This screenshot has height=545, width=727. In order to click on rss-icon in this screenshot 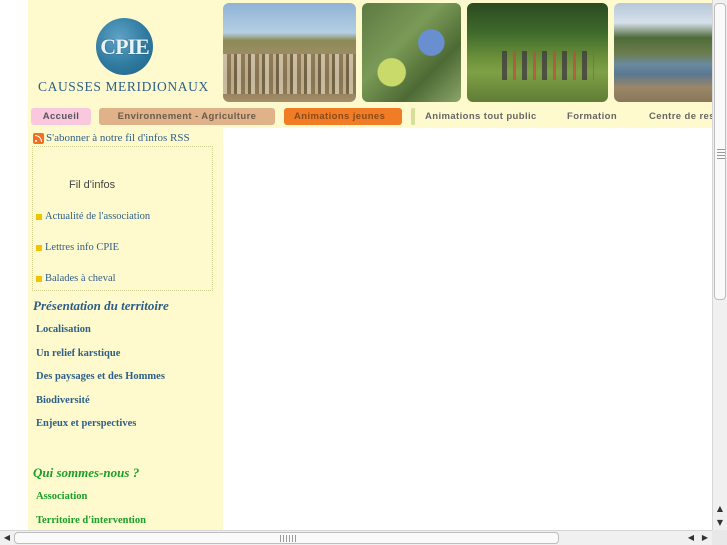, I will do `click(38, 138)`.